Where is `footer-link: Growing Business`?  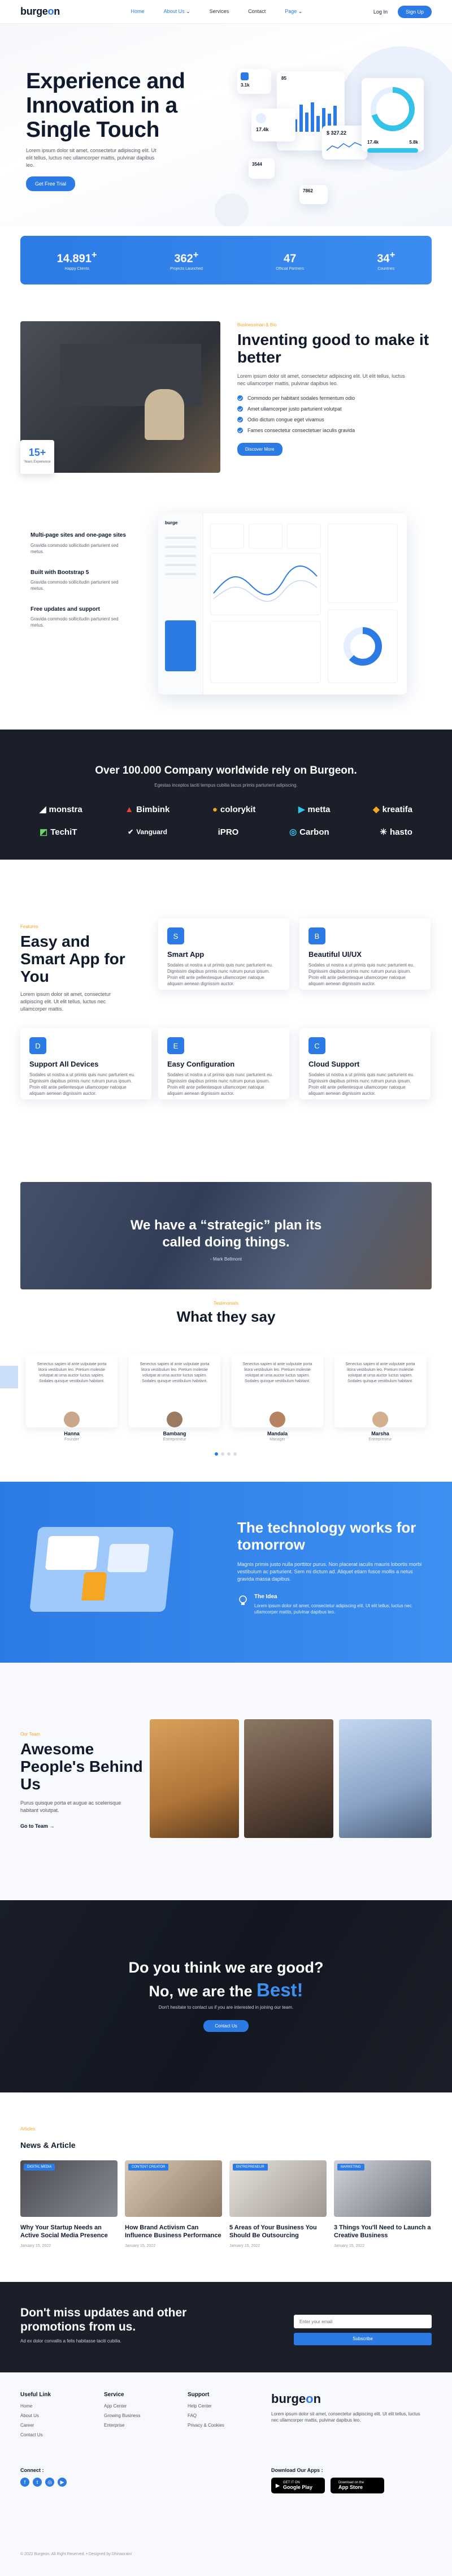
footer-link: Growing Business is located at coordinates (122, 2415).